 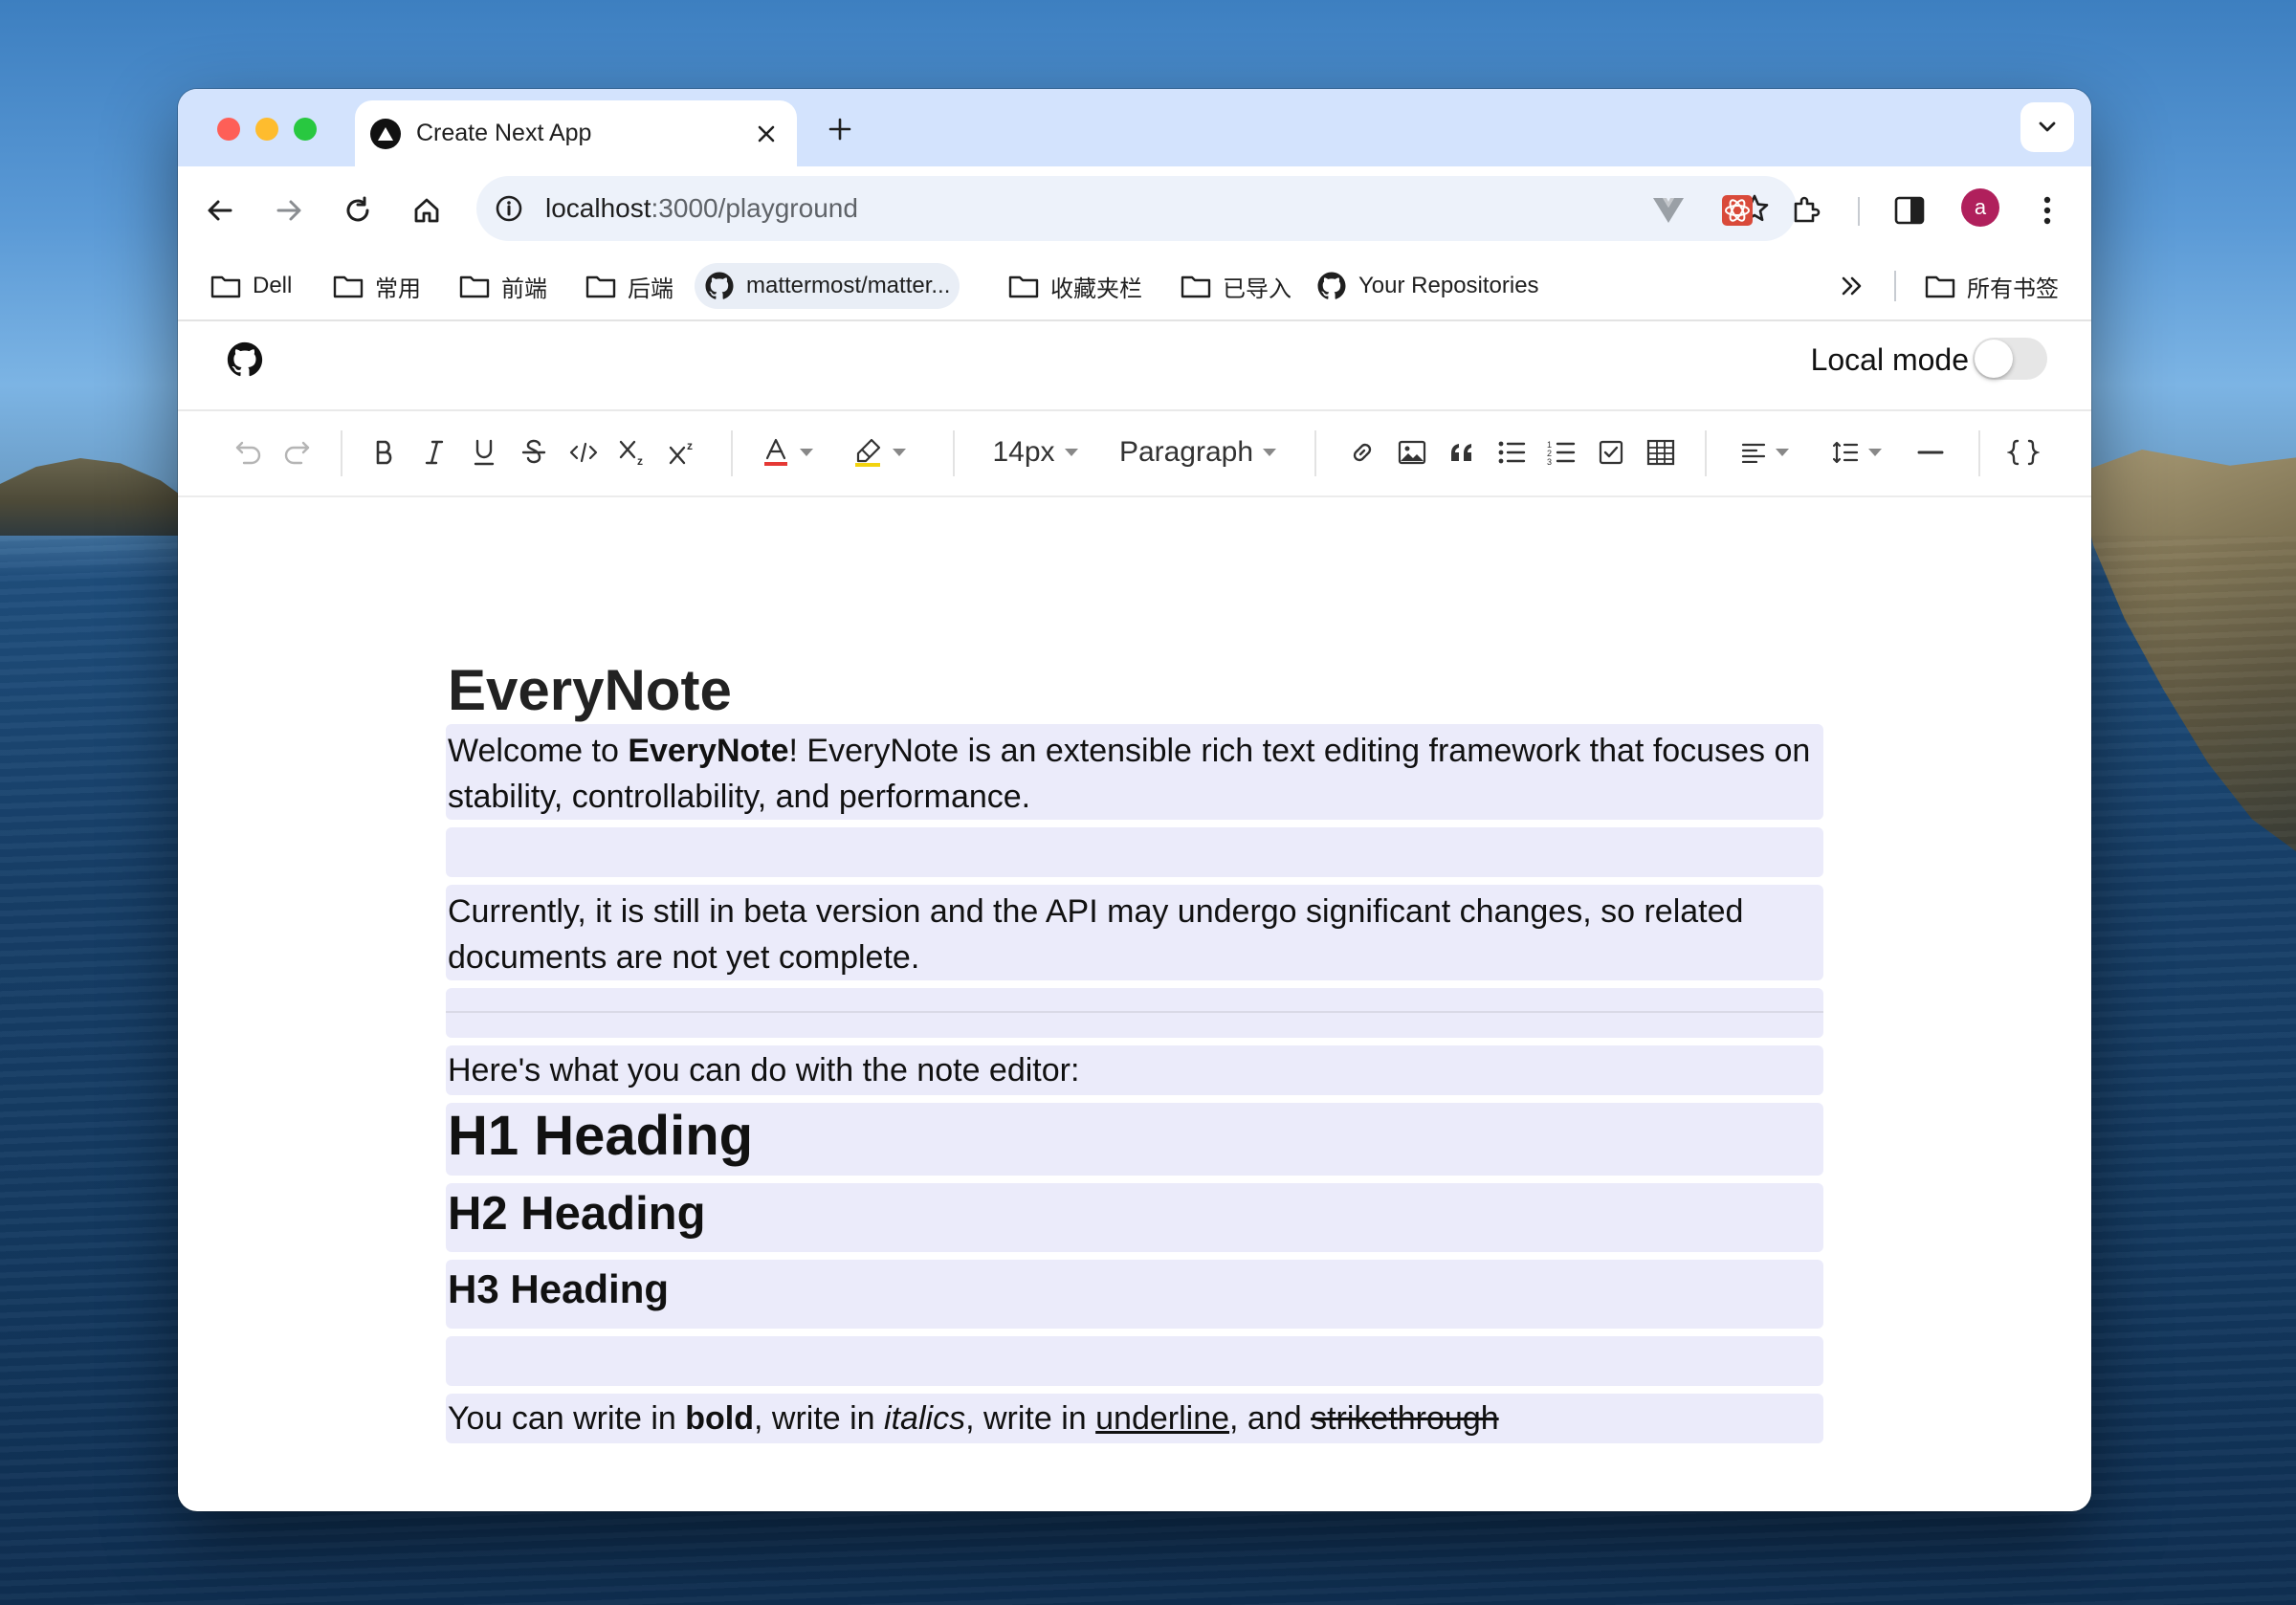 What do you see at coordinates (1765, 452) in the screenshot?
I see `text-align-button` at bounding box center [1765, 452].